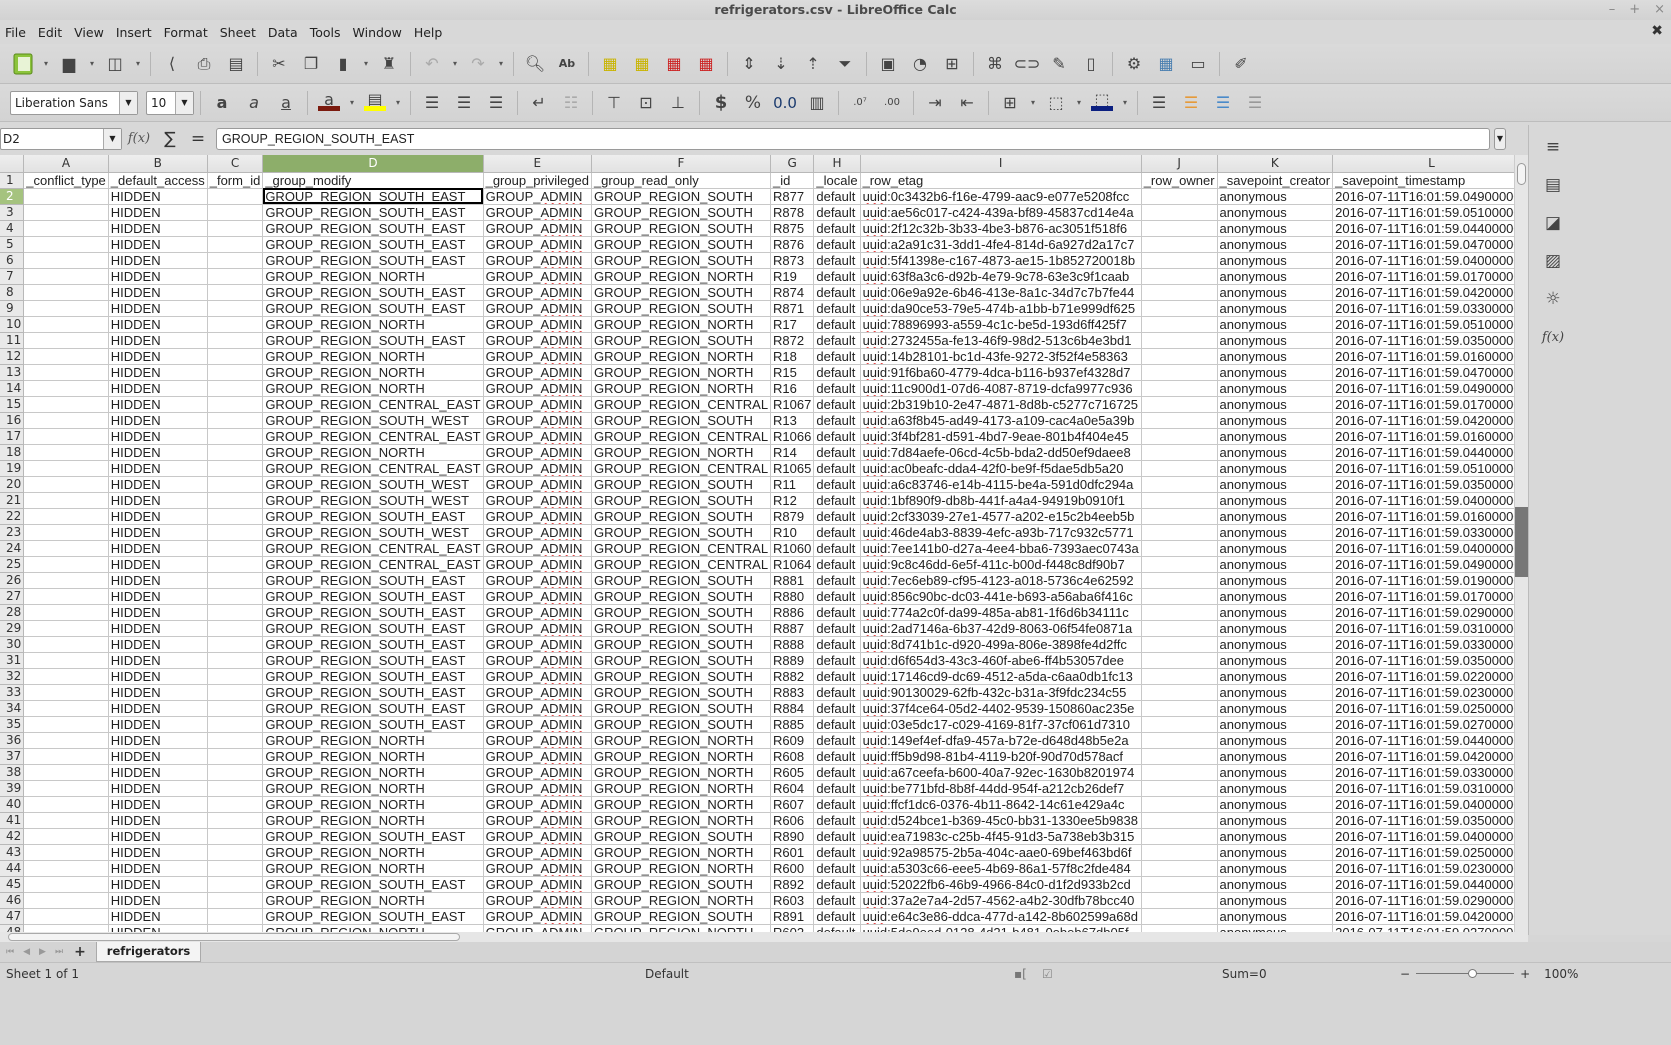 This screenshot has width=1671, height=1045. Describe the element at coordinates (12, 212) in the screenshot. I see `row-header: 3` at that location.